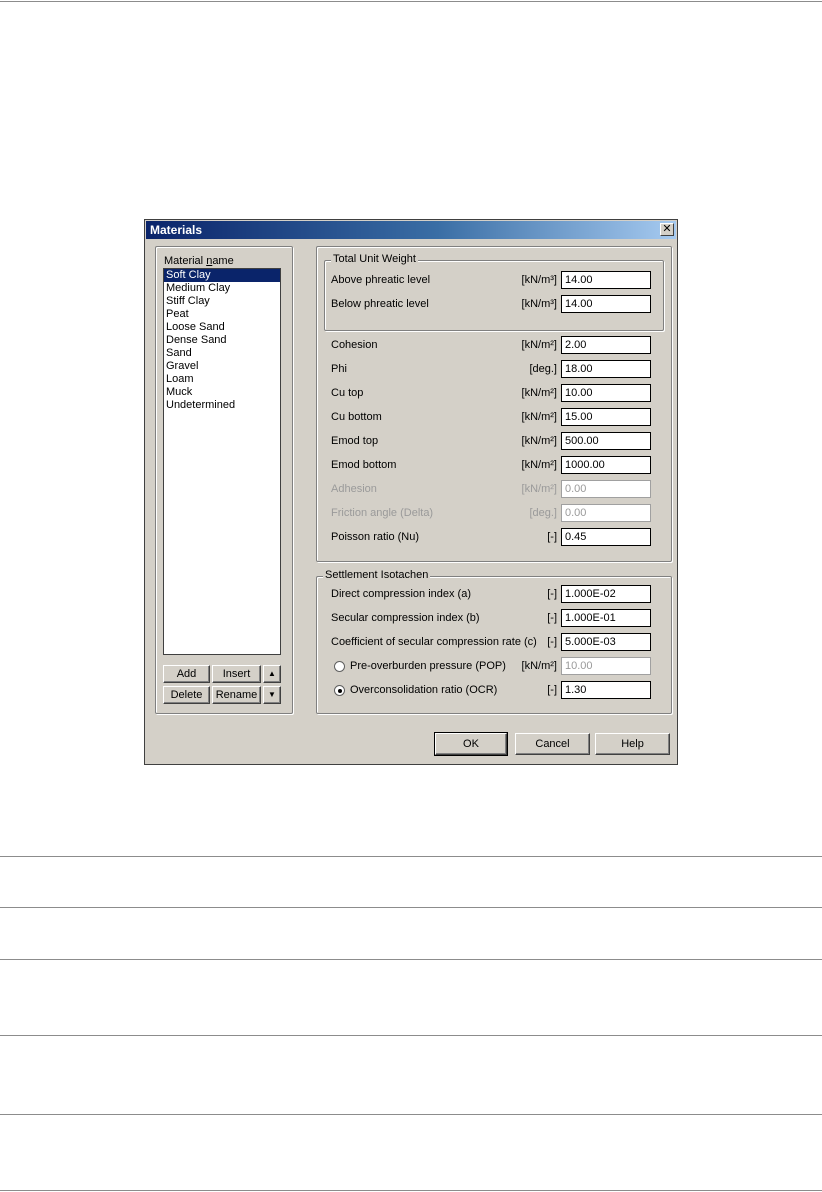 The width and height of the screenshot is (822, 1192). What do you see at coordinates (606, 345) in the screenshot?
I see `parameter-input: 2.00` at bounding box center [606, 345].